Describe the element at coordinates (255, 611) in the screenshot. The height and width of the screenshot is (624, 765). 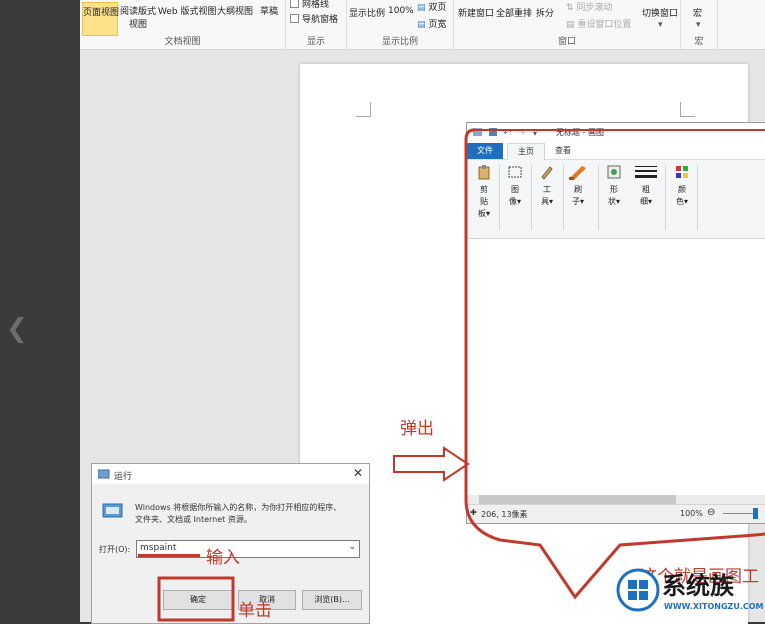
I see `annotation-click: 单击` at that location.